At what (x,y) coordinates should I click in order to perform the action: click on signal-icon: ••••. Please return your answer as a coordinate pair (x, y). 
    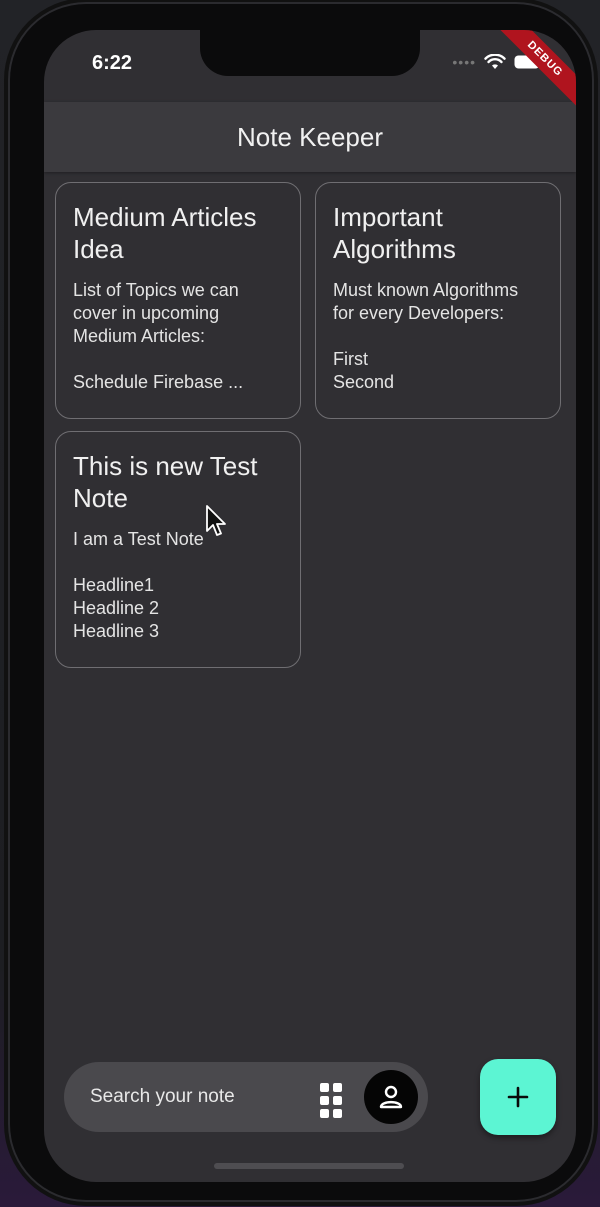
    Looking at the image, I should click on (464, 62).